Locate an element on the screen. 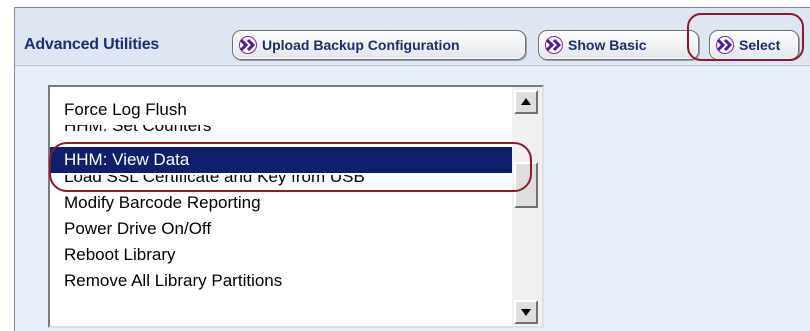  list-item: Force Log Flush is located at coordinates (281, 110).